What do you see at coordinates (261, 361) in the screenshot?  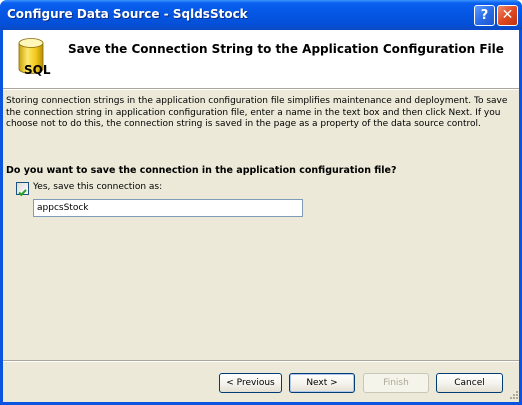 I see `footer-divider-highlight` at bounding box center [261, 361].